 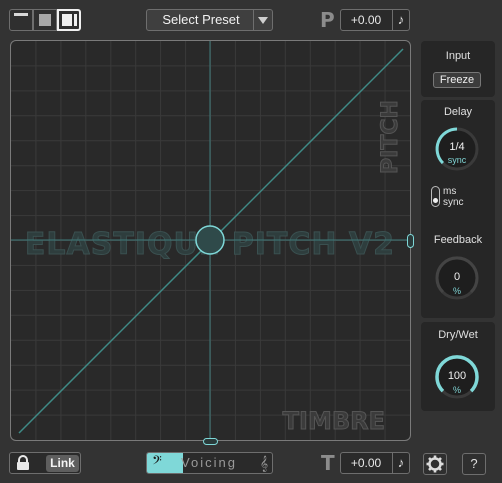 I want to click on preset-label: Select Preset, so click(x=201, y=19).